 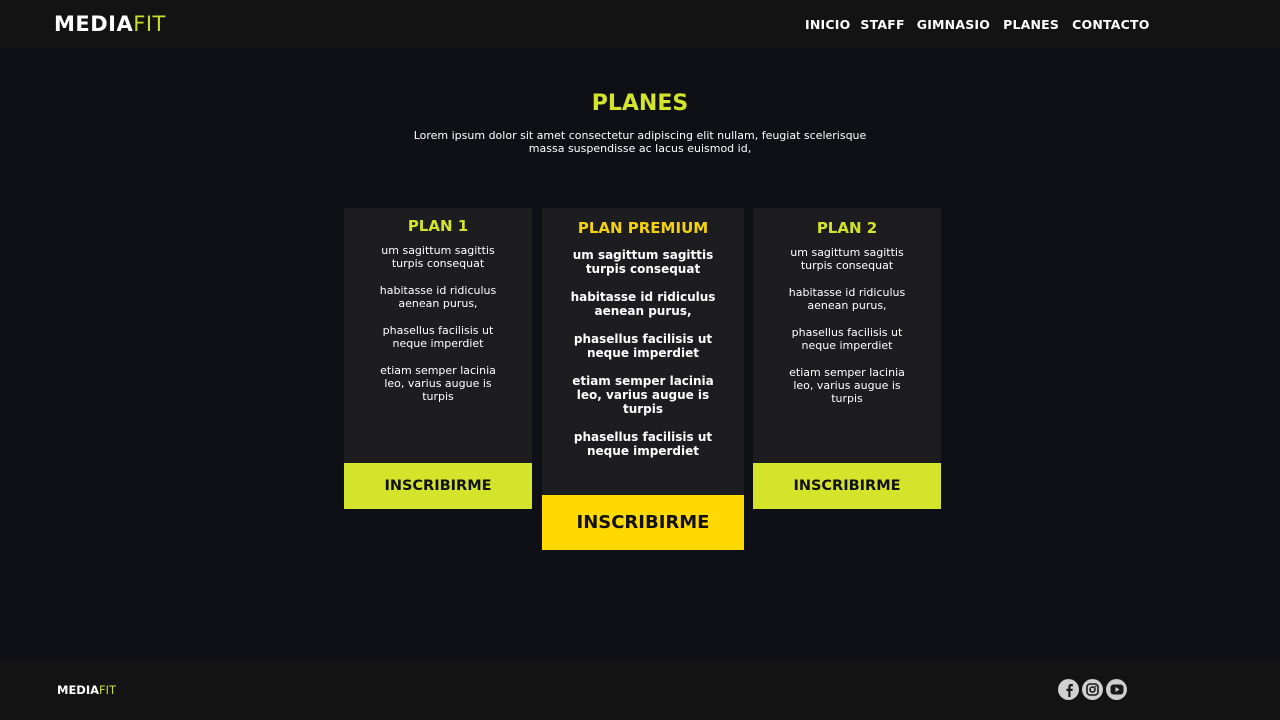 I want to click on enroll-button-plan-premium: INSCRIBIRME, so click(x=643, y=522).